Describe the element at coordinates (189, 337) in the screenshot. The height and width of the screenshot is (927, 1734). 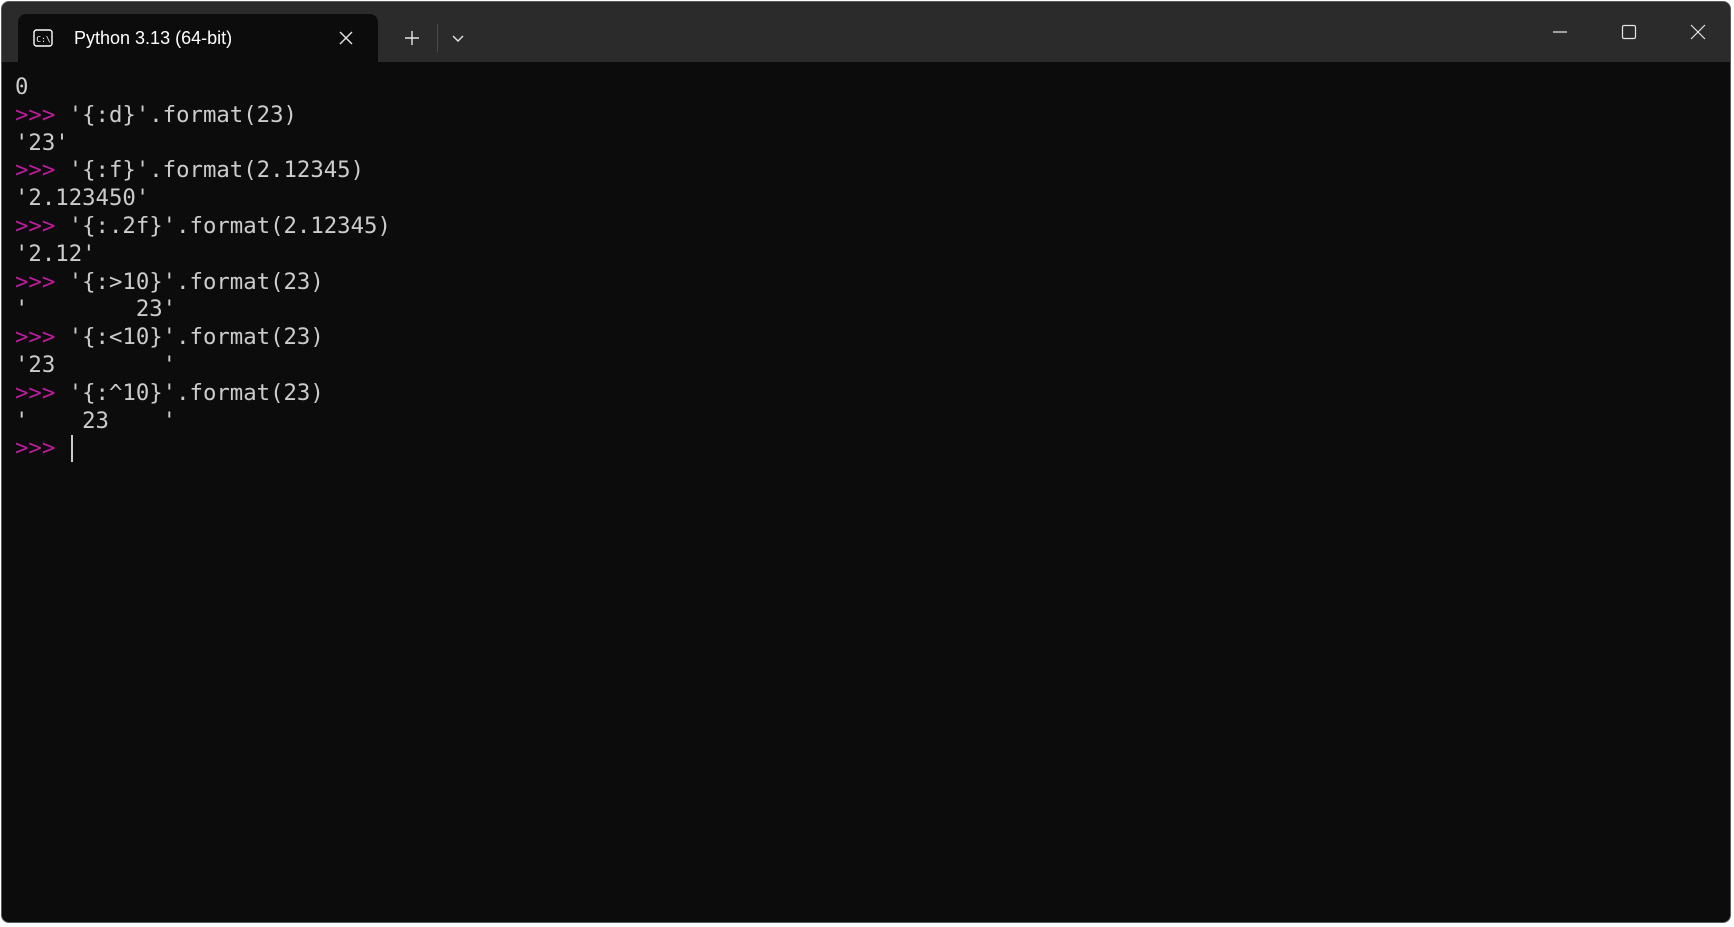
I see `input-text: '{:<10}'.format(23)` at that location.